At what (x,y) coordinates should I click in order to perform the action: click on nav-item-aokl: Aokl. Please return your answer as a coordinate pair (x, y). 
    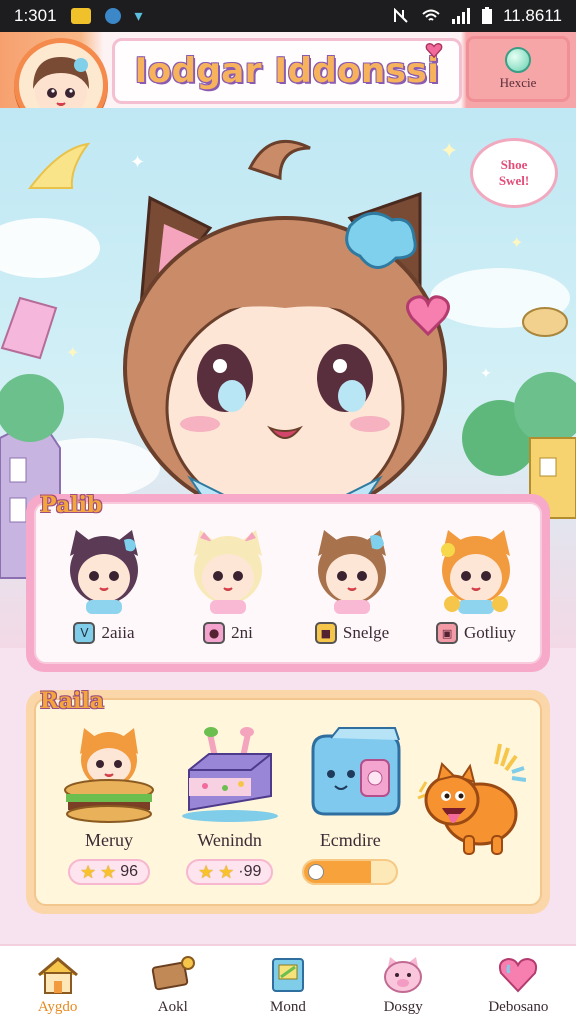
    Looking at the image, I should click on (173, 985).